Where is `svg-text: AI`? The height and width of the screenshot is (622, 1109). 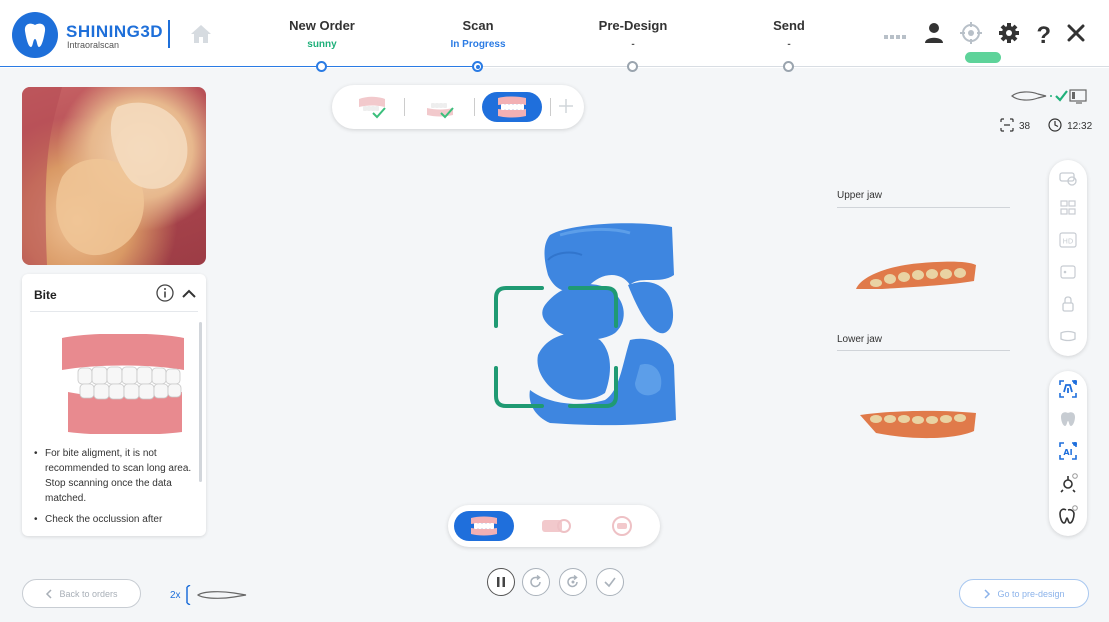
svg-text: AI is located at coordinates (1067, 452).